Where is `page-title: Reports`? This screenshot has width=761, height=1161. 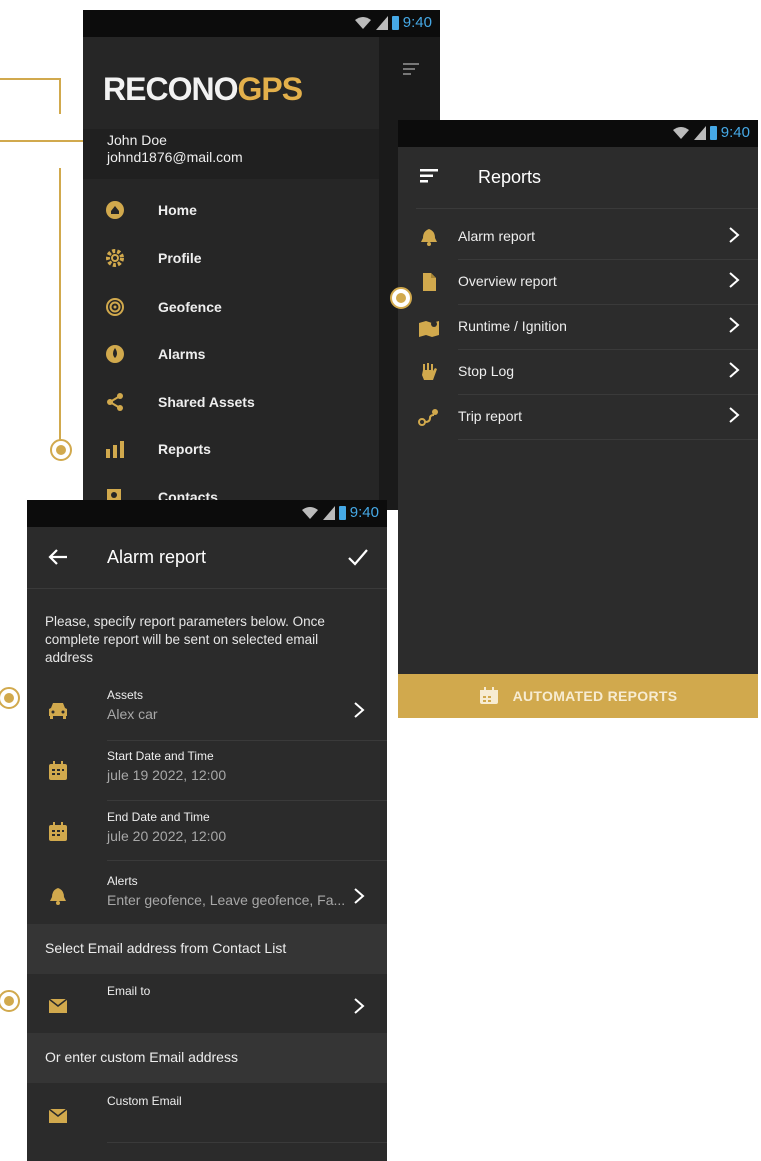 page-title: Reports is located at coordinates (510, 177).